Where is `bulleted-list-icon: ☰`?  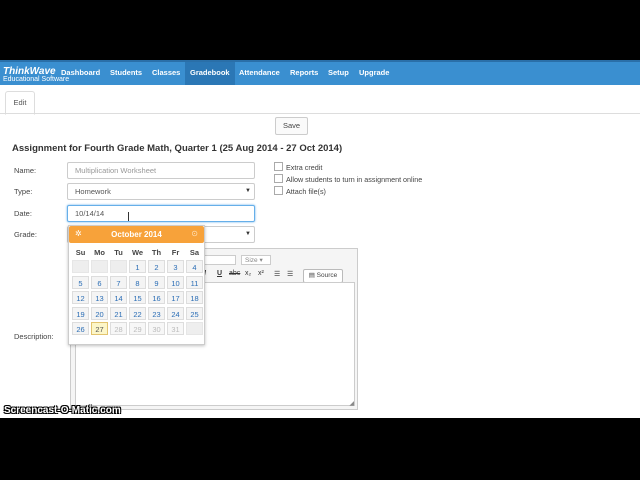 bulleted-list-icon: ☰ is located at coordinates (290, 274).